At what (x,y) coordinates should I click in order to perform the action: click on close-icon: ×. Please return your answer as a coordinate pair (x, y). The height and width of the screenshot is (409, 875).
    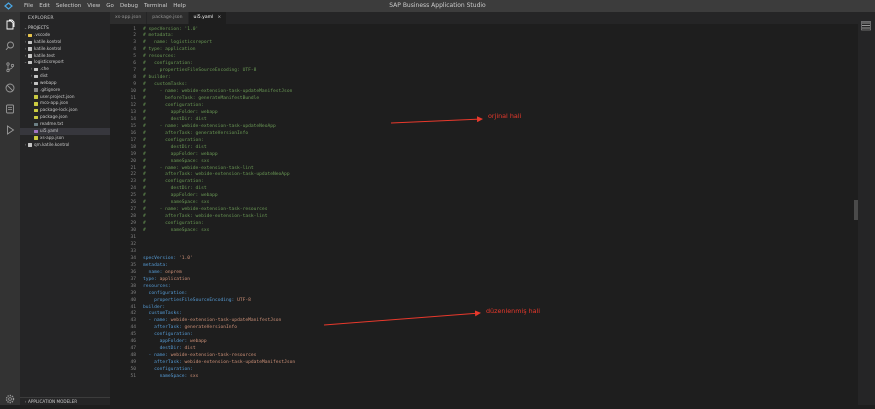
    Looking at the image, I should click on (219, 17).